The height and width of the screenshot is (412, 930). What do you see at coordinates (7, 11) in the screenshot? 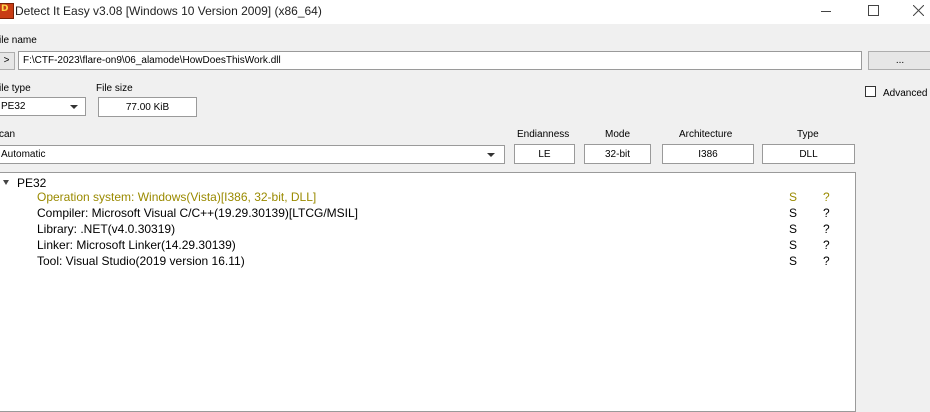
I see `die-app-icon: D` at bounding box center [7, 11].